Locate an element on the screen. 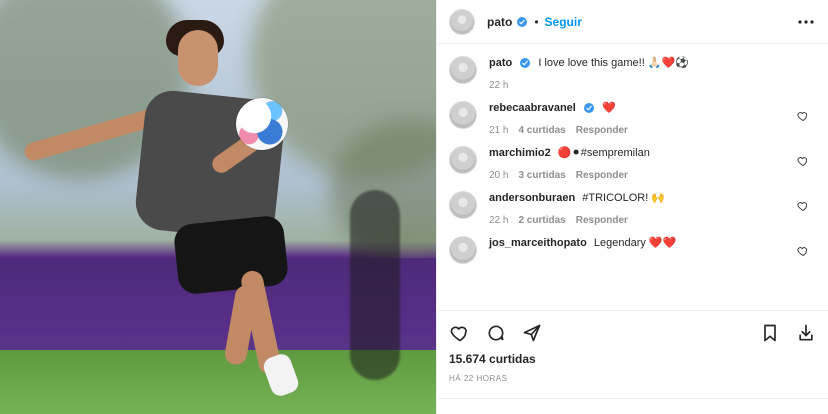 The height and width of the screenshot is (414, 828). bookmark-icon is located at coordinates (770, 333).